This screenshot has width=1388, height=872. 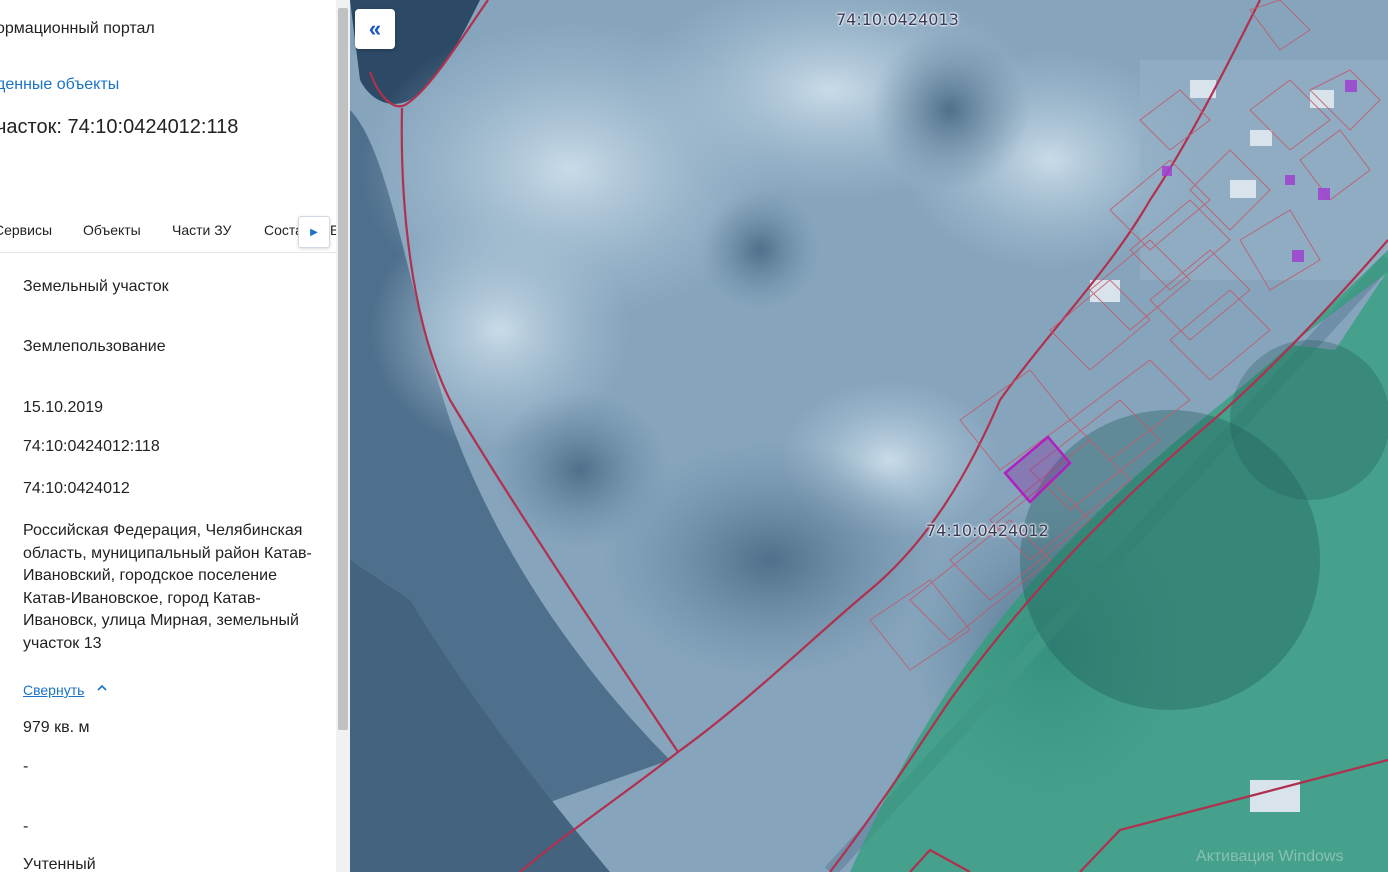 What do you see at coordinates (56, 727) in the screenshot?
I see `area-value: 979 кв. м` at bounding box center [56, 727].